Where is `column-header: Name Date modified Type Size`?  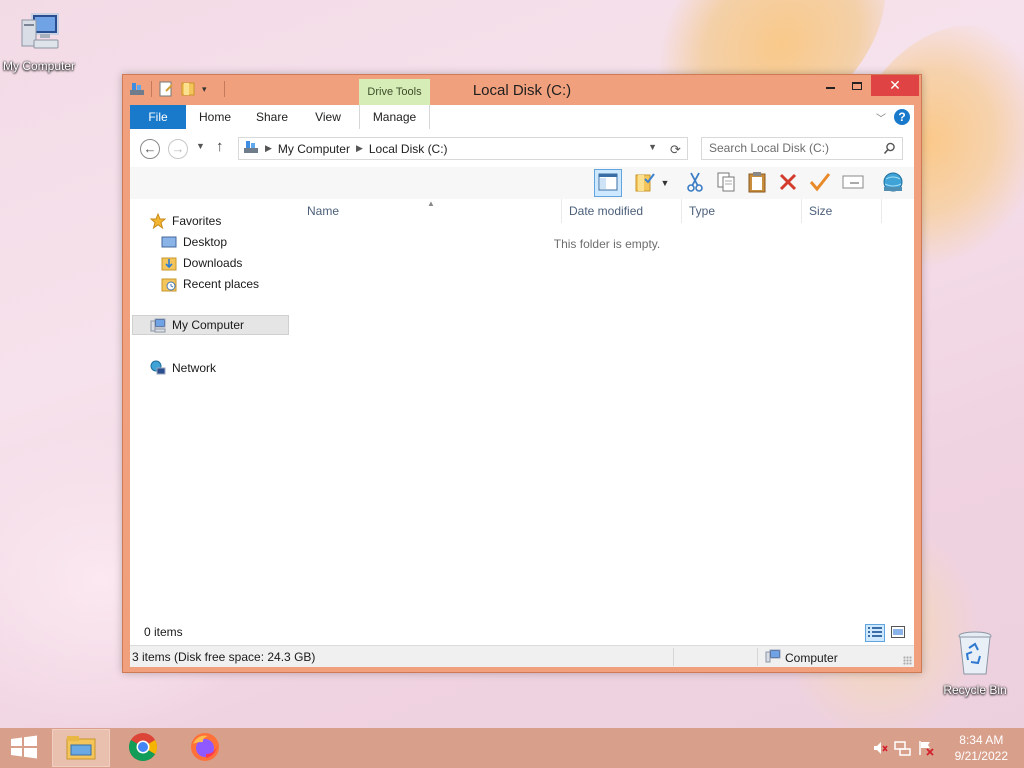 column-header: Name Date modified Type Size is located at coordinates (607, 211).